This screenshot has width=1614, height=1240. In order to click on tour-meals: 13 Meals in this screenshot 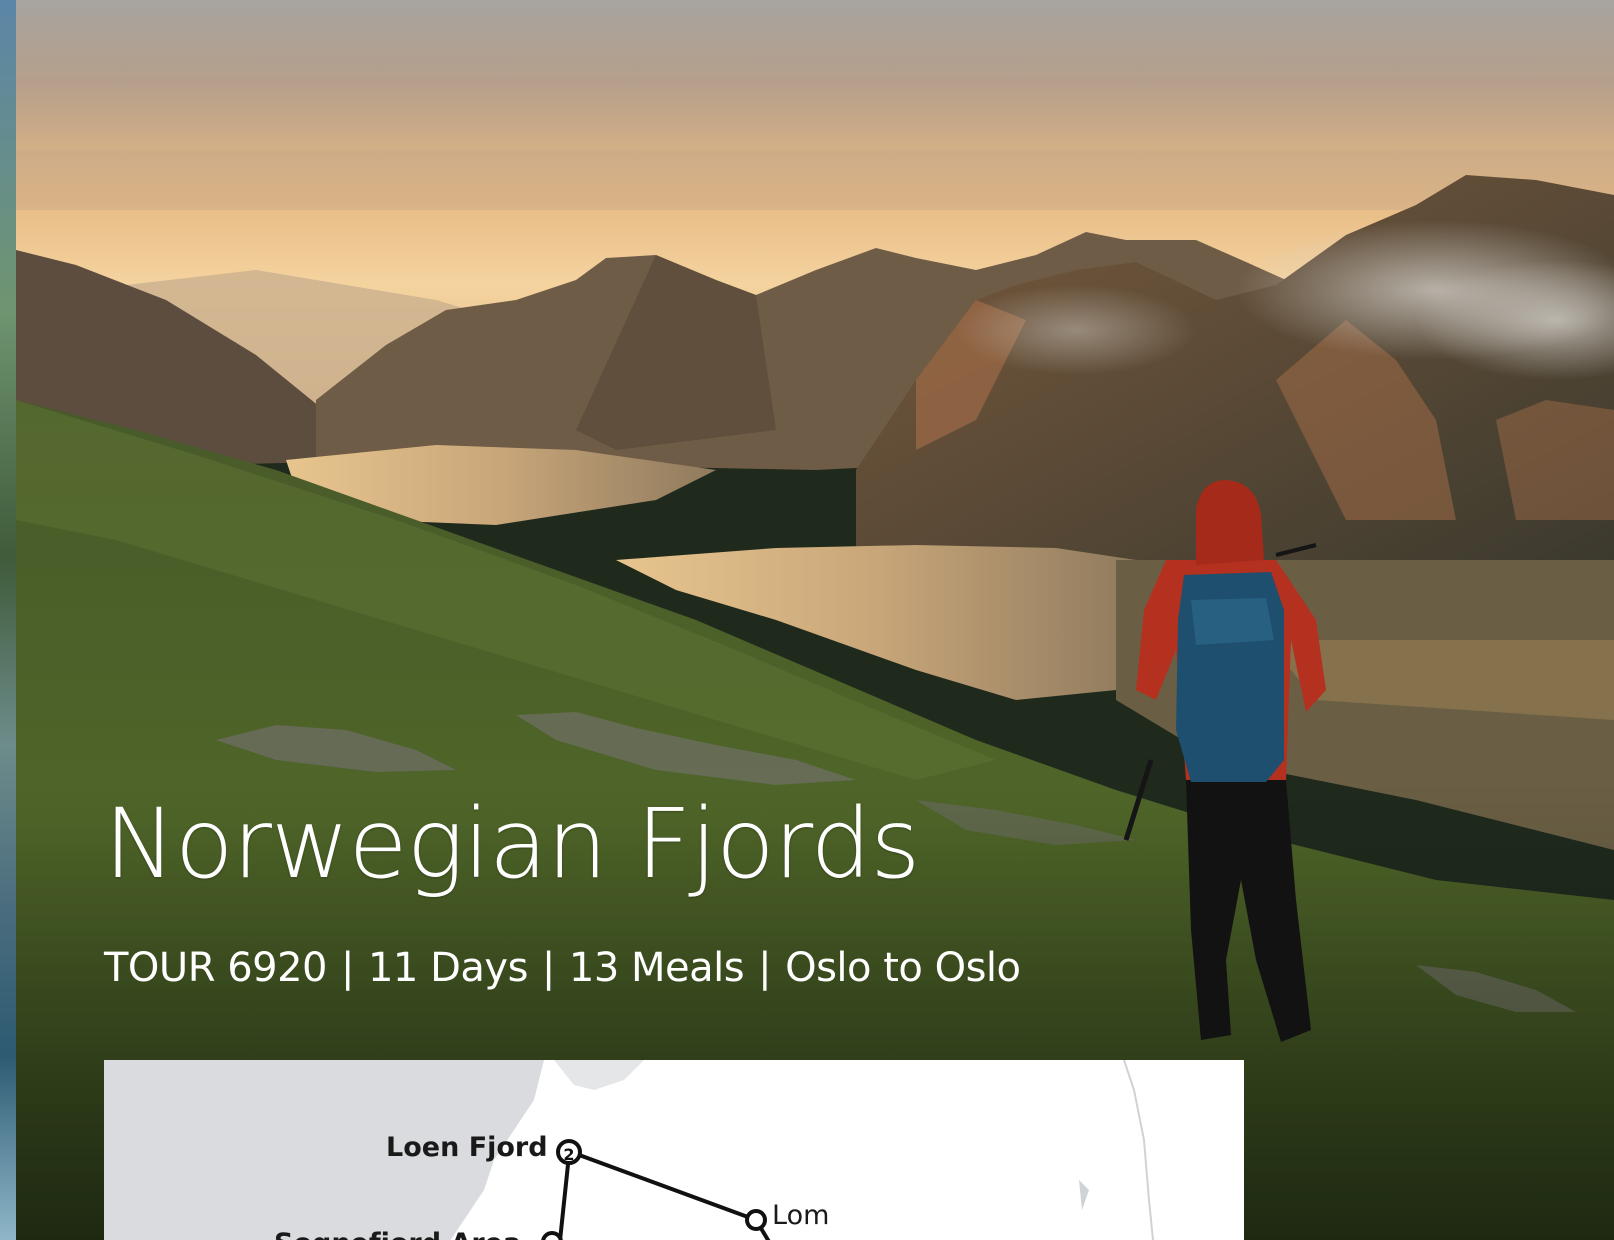, I will do `click(656, 968)`.